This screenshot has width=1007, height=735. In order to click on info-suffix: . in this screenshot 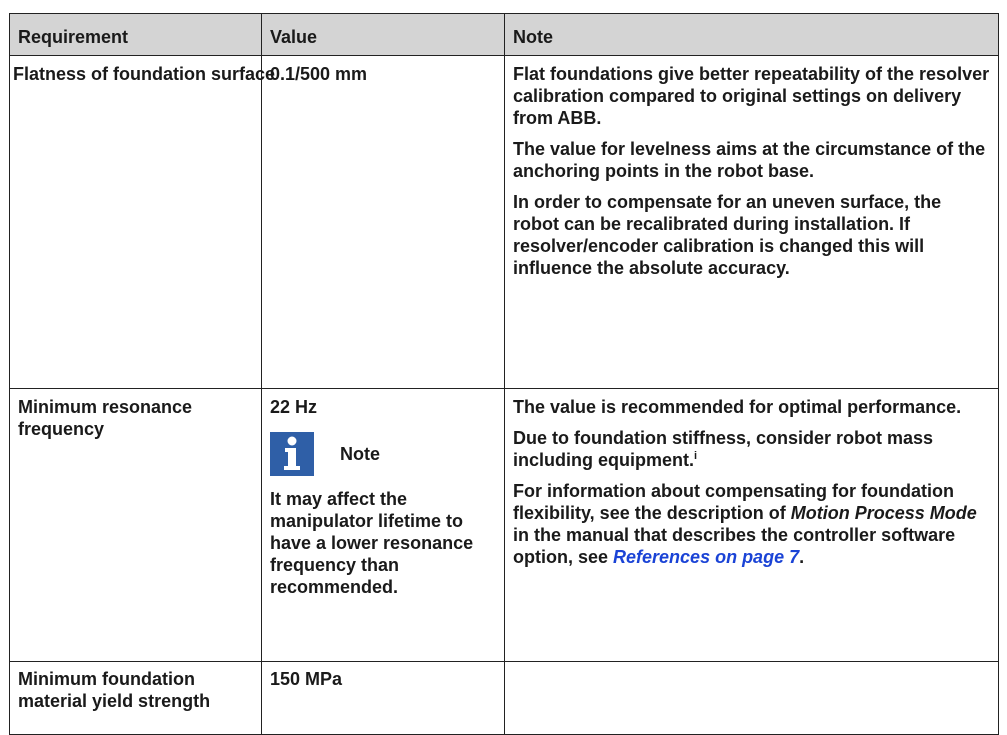, I will do `click(802, 557)`.